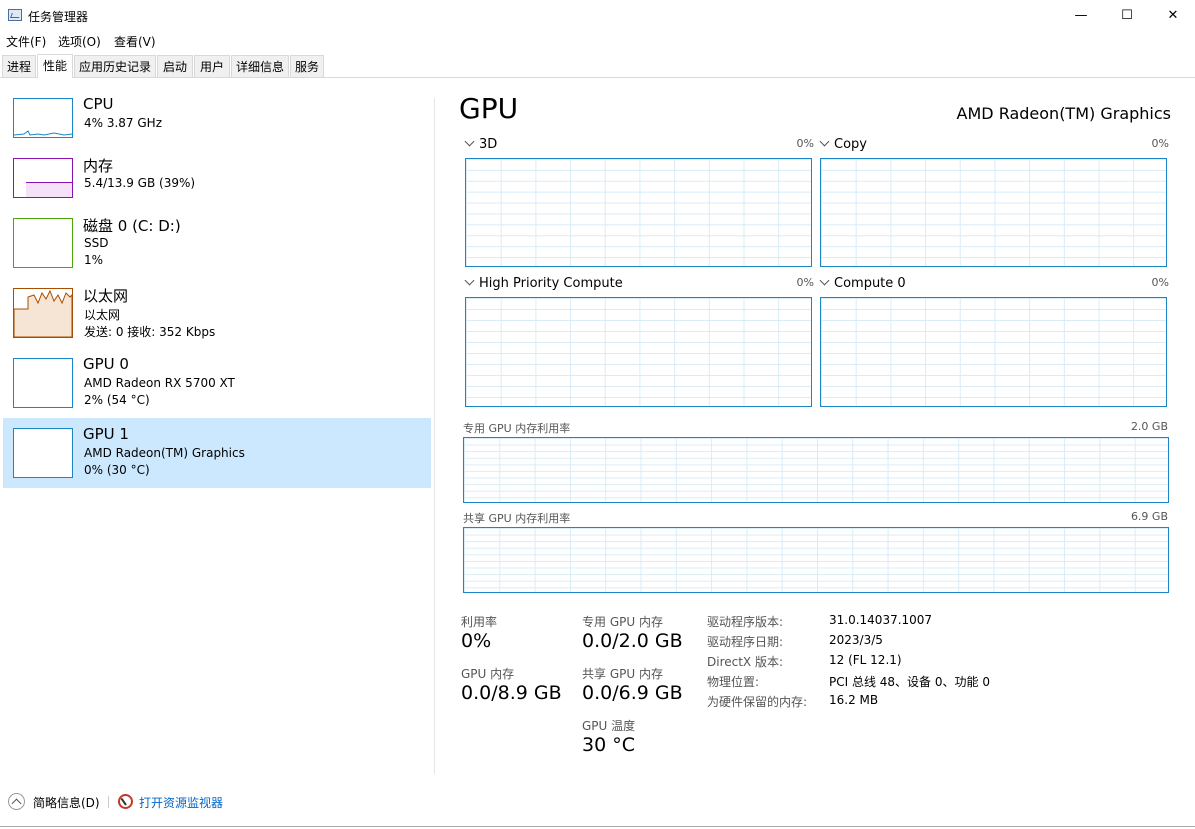 The height and width of the screenshot is (829, 1195). What do you see at coordinates (1063, 113) in the screenshot?
I see `device-name: AMD Radeon(TM) Graphics` at bounding box center [1063, 113].